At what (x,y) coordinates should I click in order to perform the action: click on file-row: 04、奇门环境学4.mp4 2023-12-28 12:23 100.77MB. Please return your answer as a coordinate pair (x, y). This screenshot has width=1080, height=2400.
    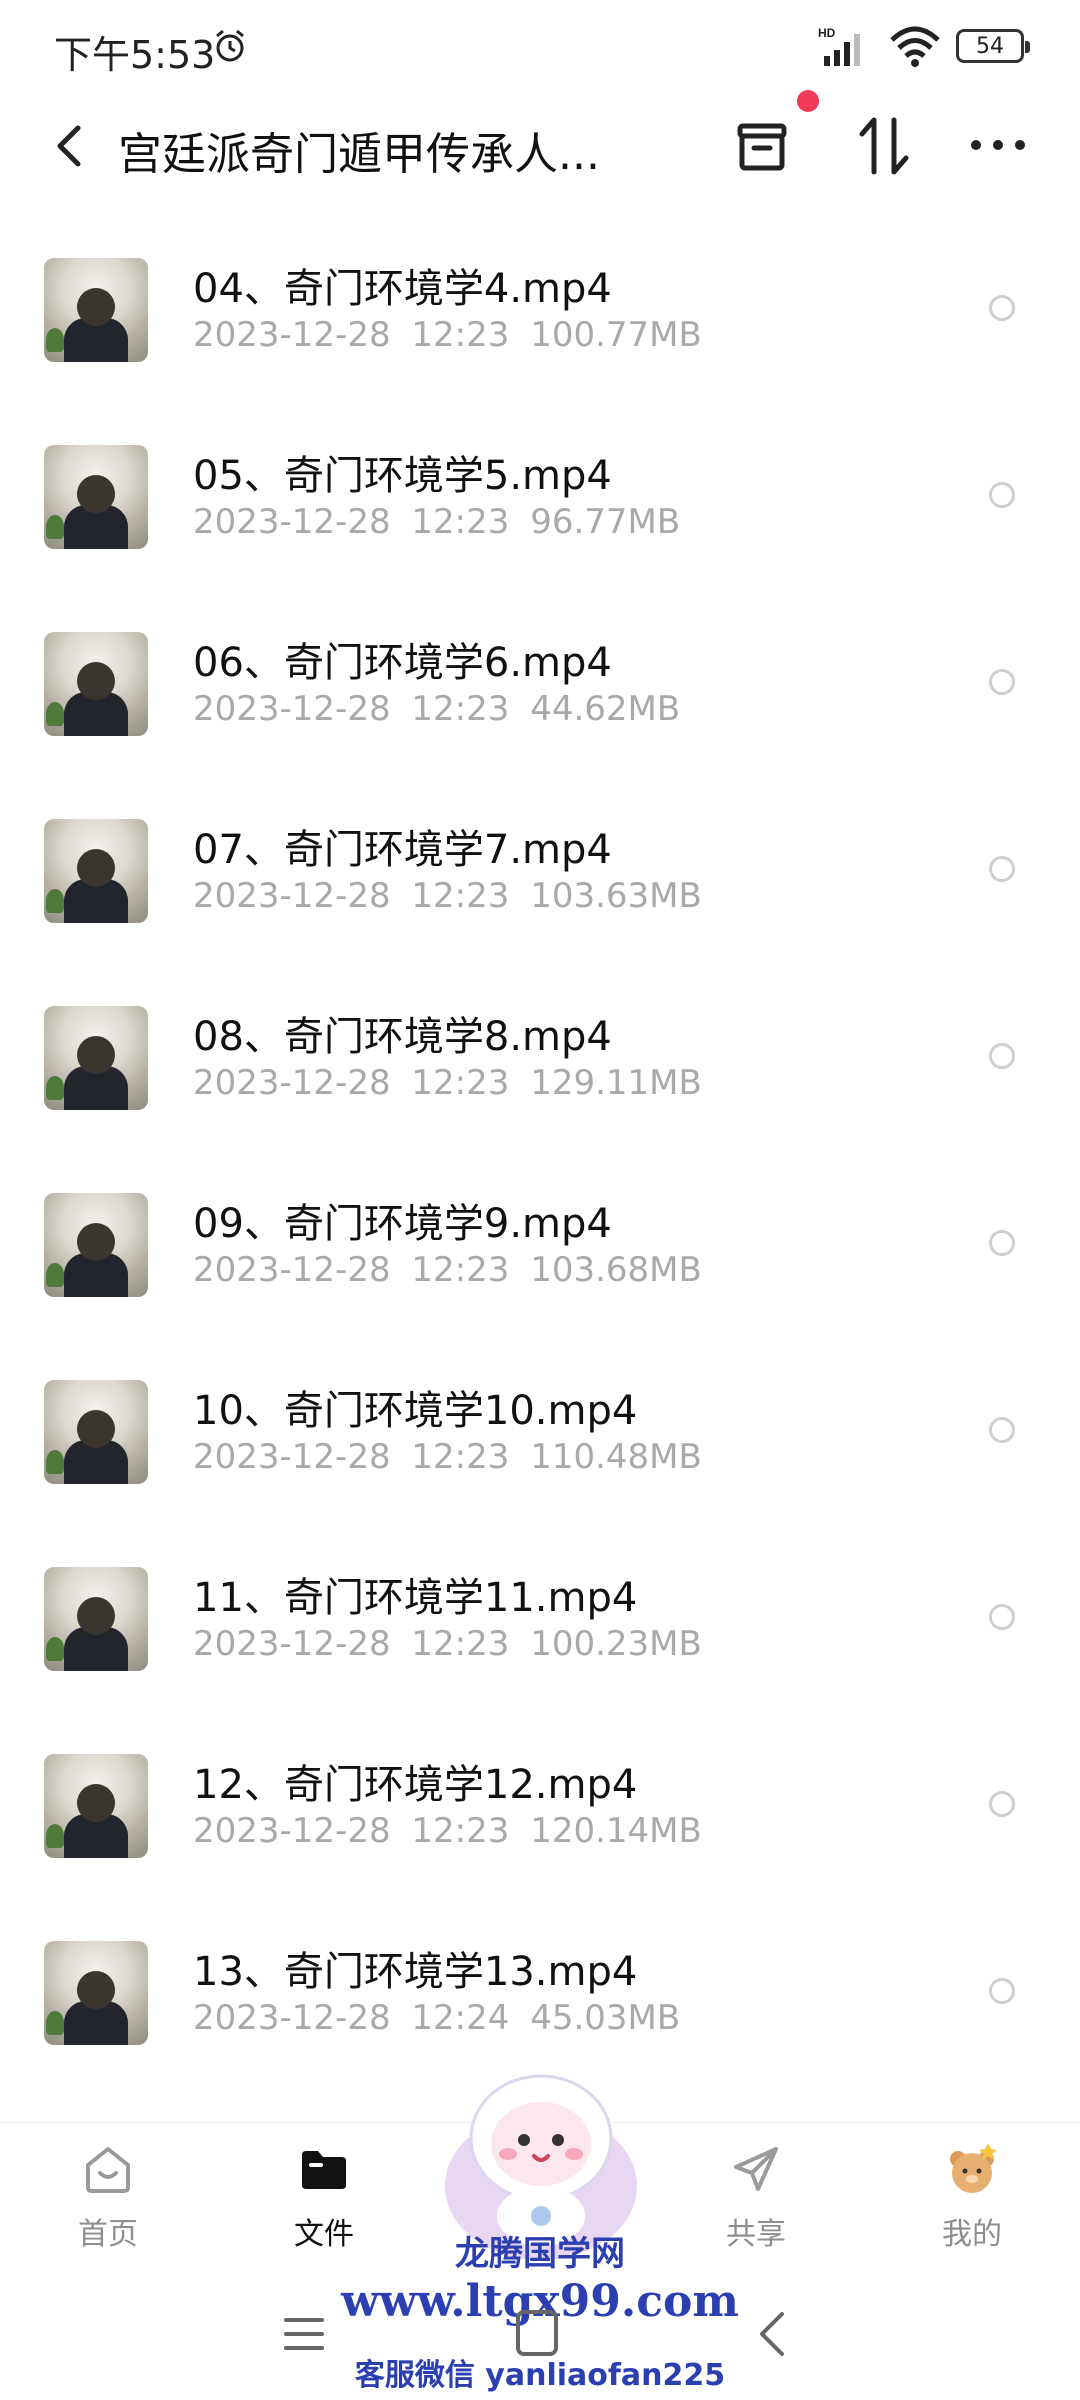
    Looking at the image, I should click on (540, 291).